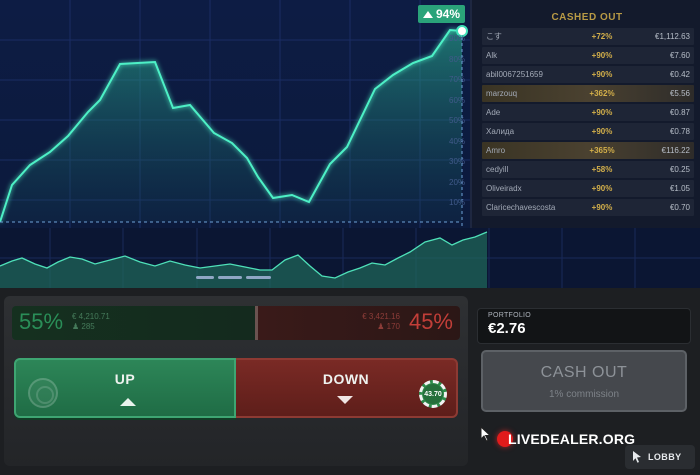  I want to click on cashed-out-row: Ade +90% €0.87, so click(588, 112).